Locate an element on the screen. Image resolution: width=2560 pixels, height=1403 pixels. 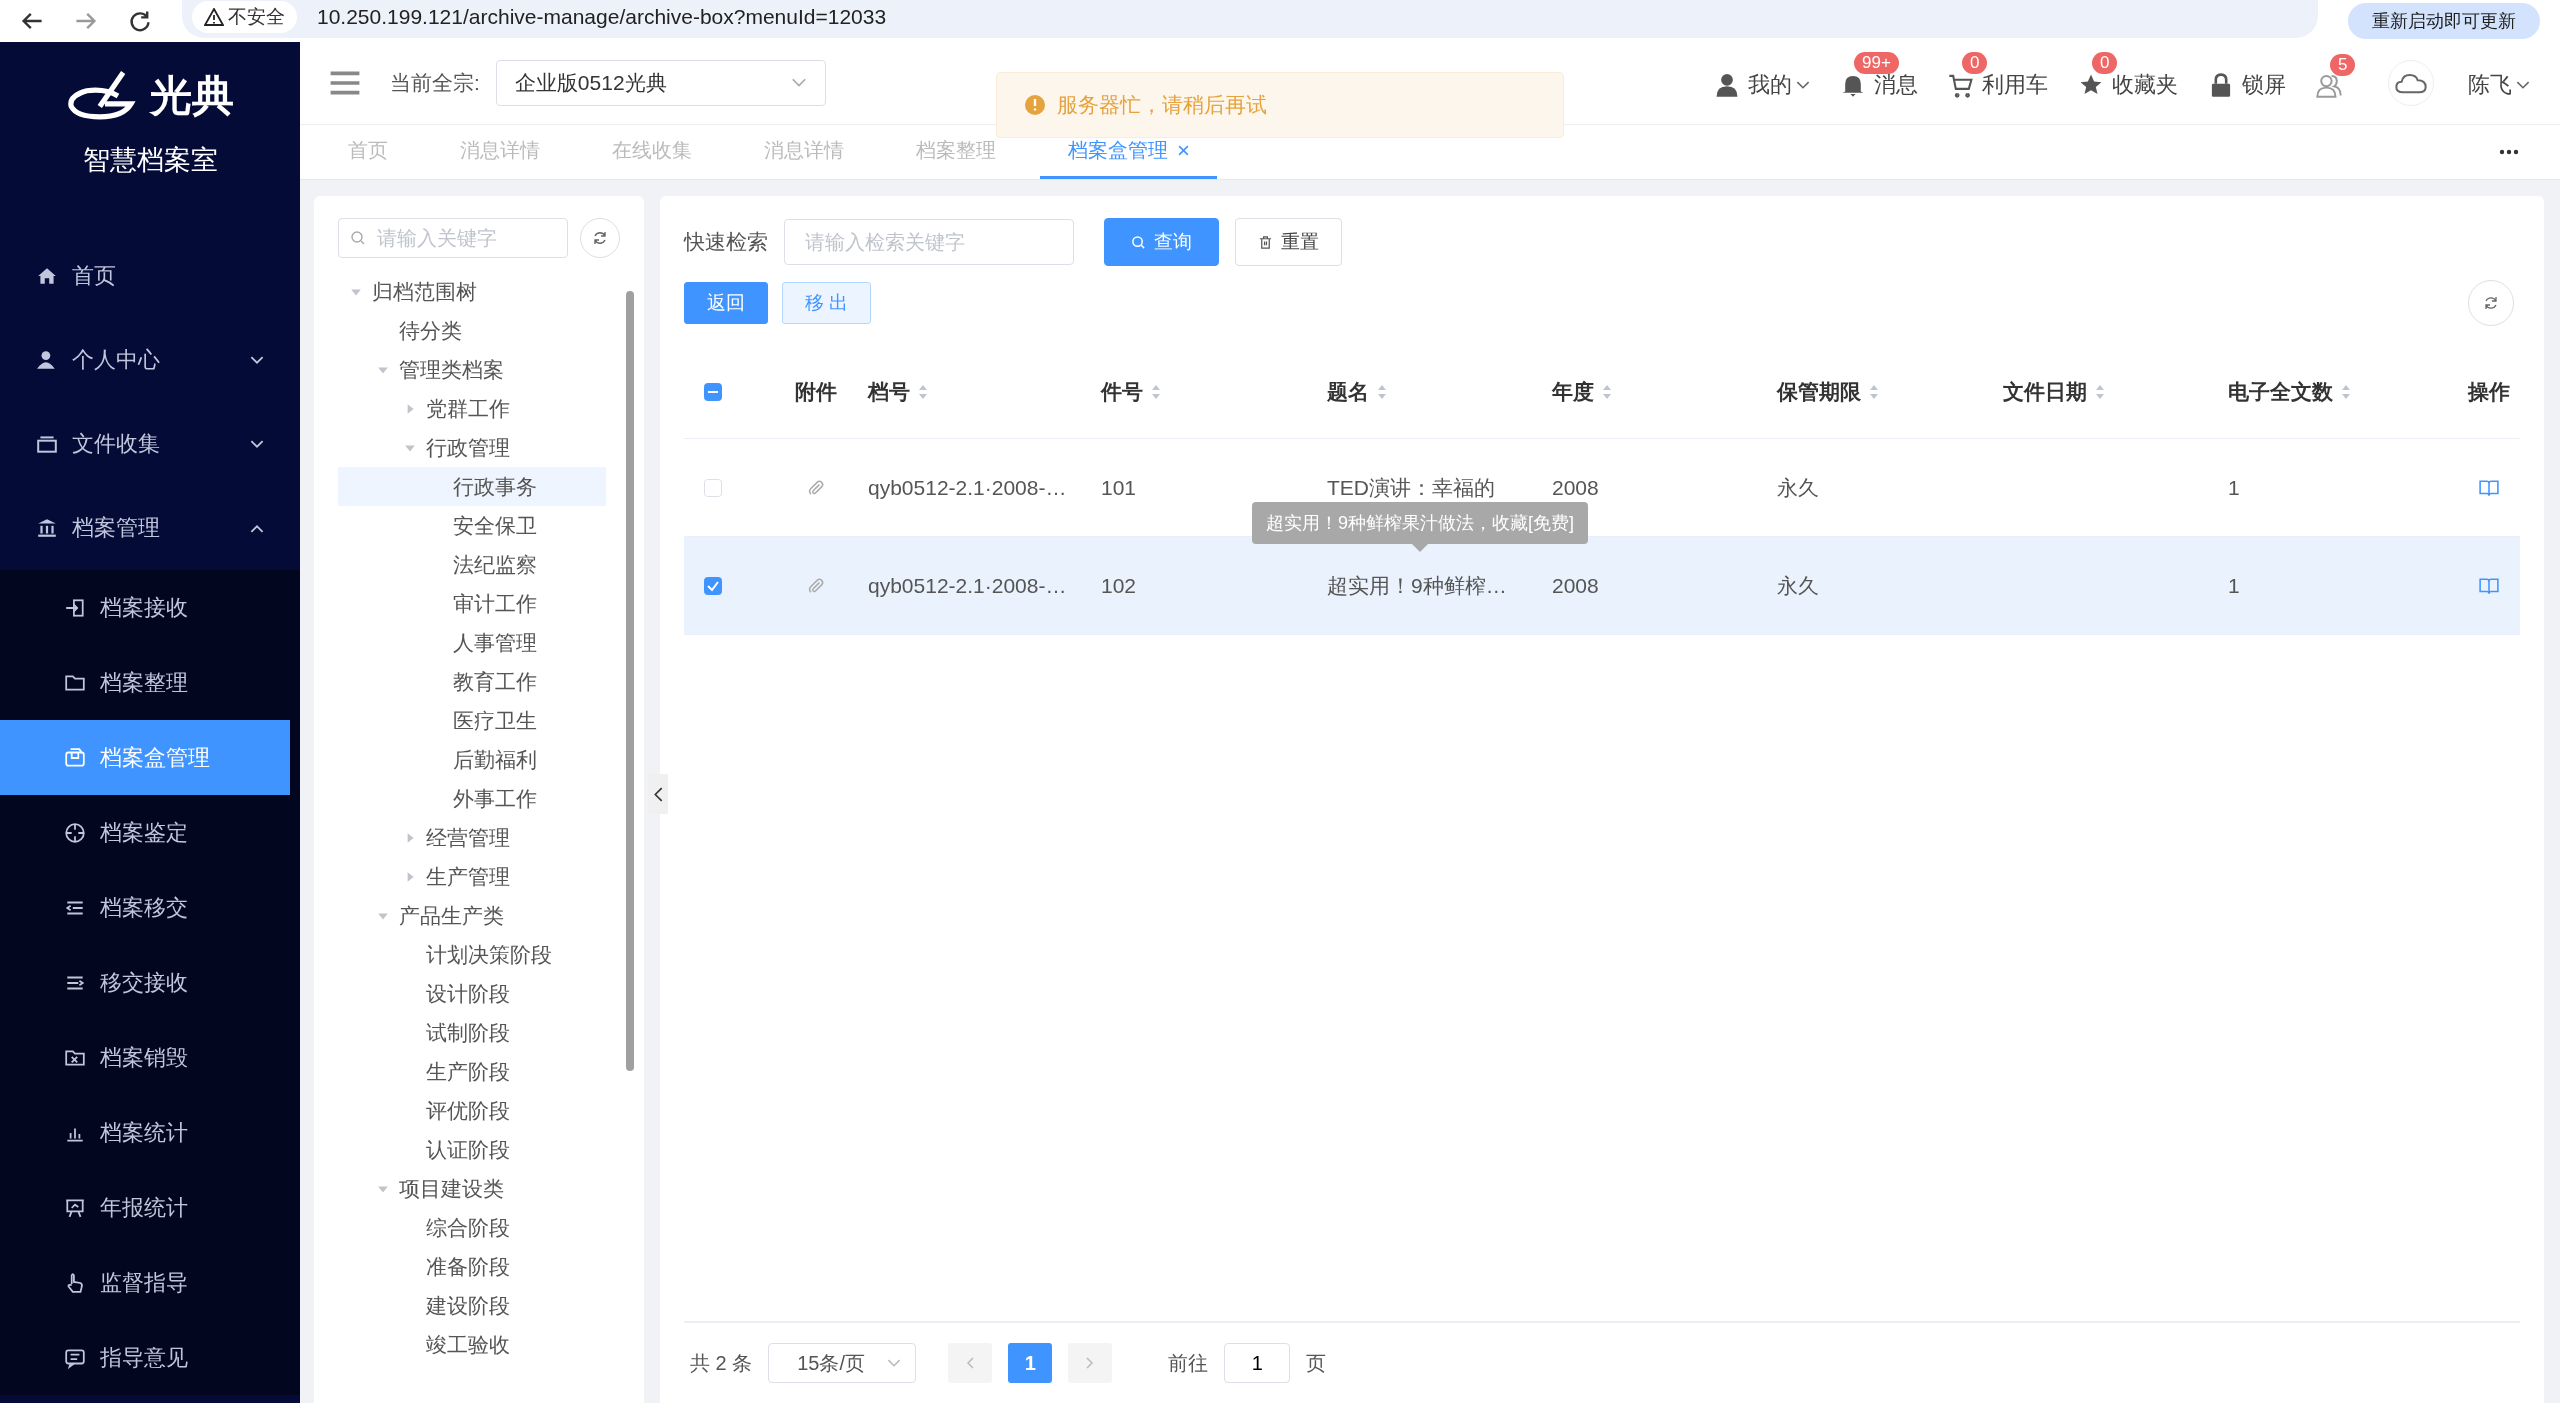
tree-node: 项目建设类 is located at coordinates (472, 1188).